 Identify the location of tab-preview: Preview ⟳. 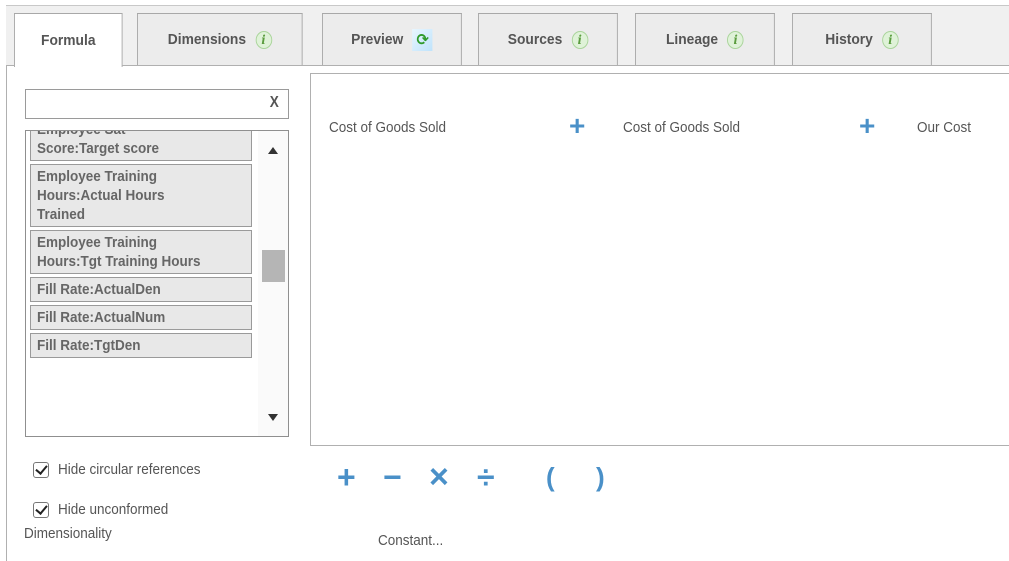
(392, 39).